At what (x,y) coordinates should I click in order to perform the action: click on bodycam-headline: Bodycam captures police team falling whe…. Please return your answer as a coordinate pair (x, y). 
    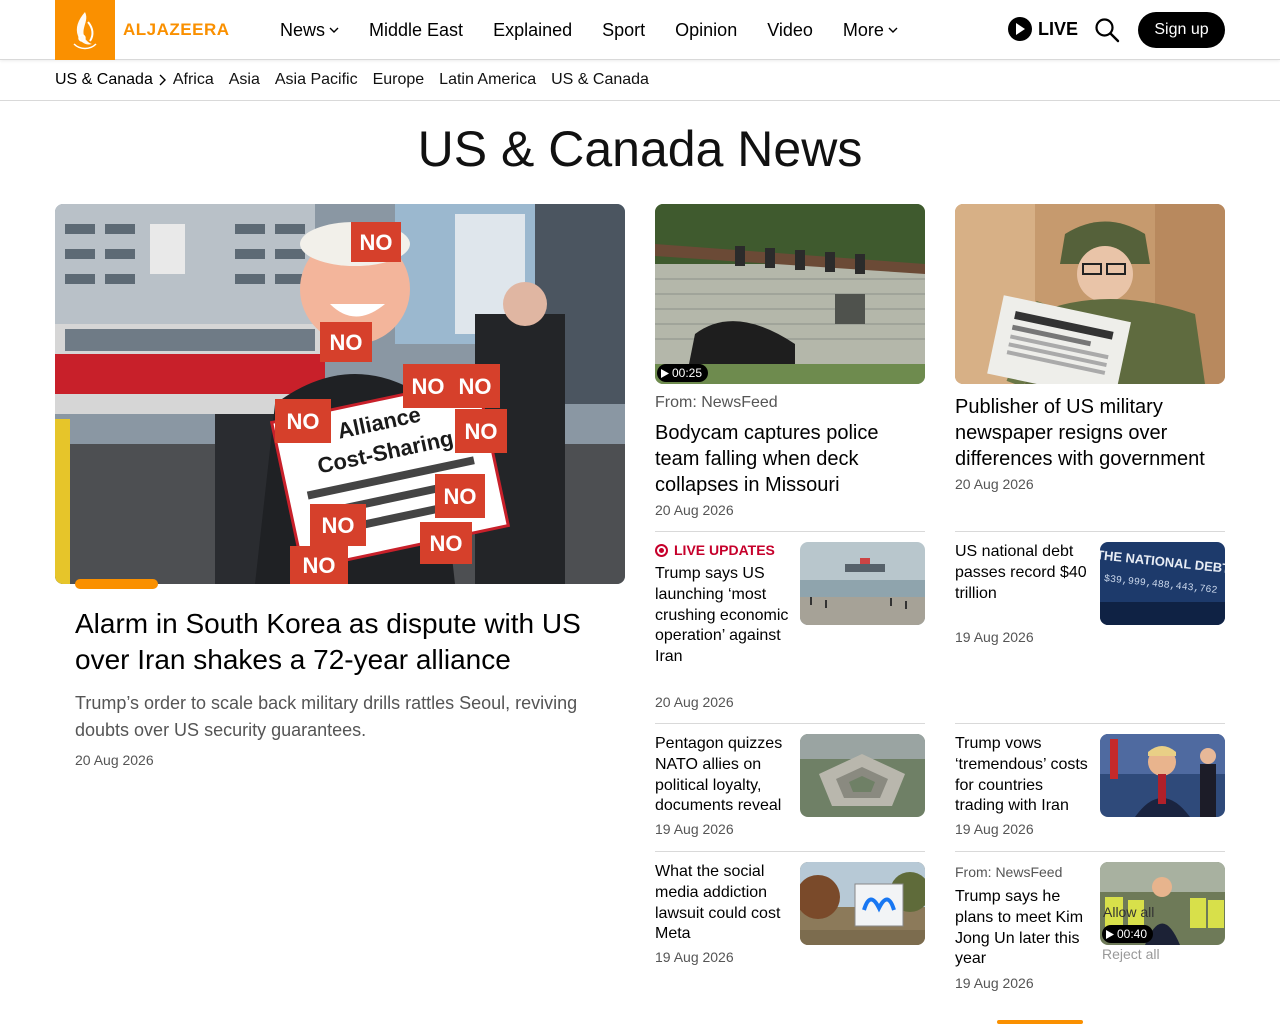
    Looking at the image, I should click on (785, 459).